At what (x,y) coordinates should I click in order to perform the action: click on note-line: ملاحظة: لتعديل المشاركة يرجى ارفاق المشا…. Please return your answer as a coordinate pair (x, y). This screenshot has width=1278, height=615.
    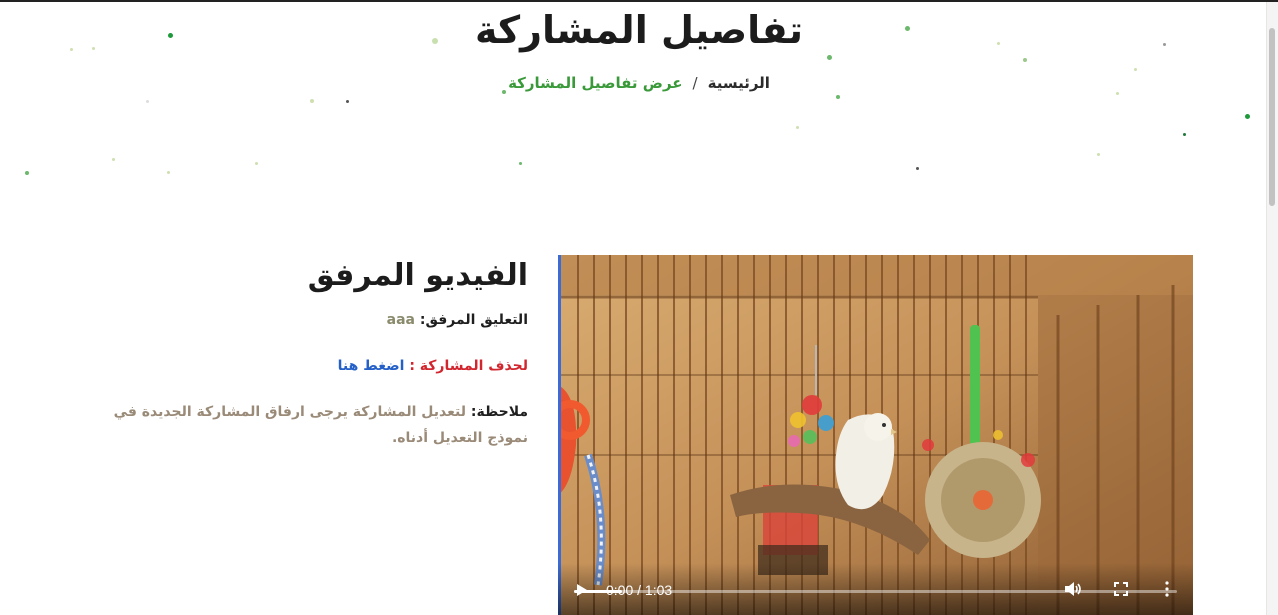
    Looking at the image, I should click on (314, 425).